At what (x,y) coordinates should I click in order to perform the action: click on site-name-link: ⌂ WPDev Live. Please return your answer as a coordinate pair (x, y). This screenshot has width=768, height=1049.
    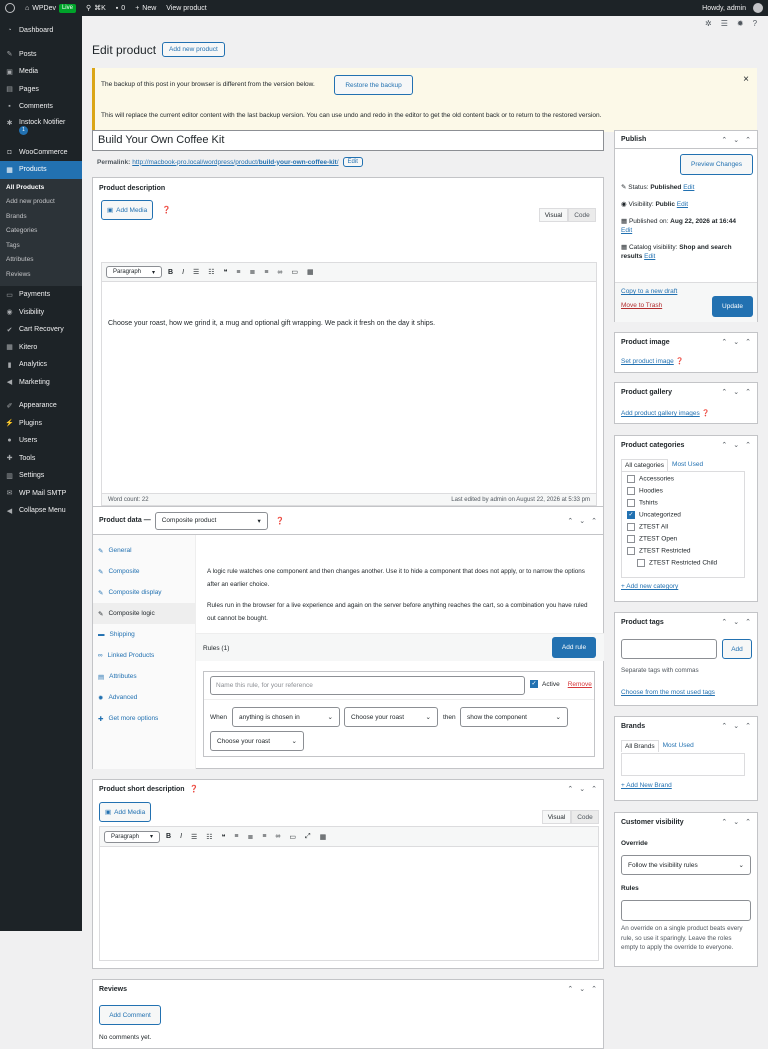
    Looking at the image, I should click on (50, 8).